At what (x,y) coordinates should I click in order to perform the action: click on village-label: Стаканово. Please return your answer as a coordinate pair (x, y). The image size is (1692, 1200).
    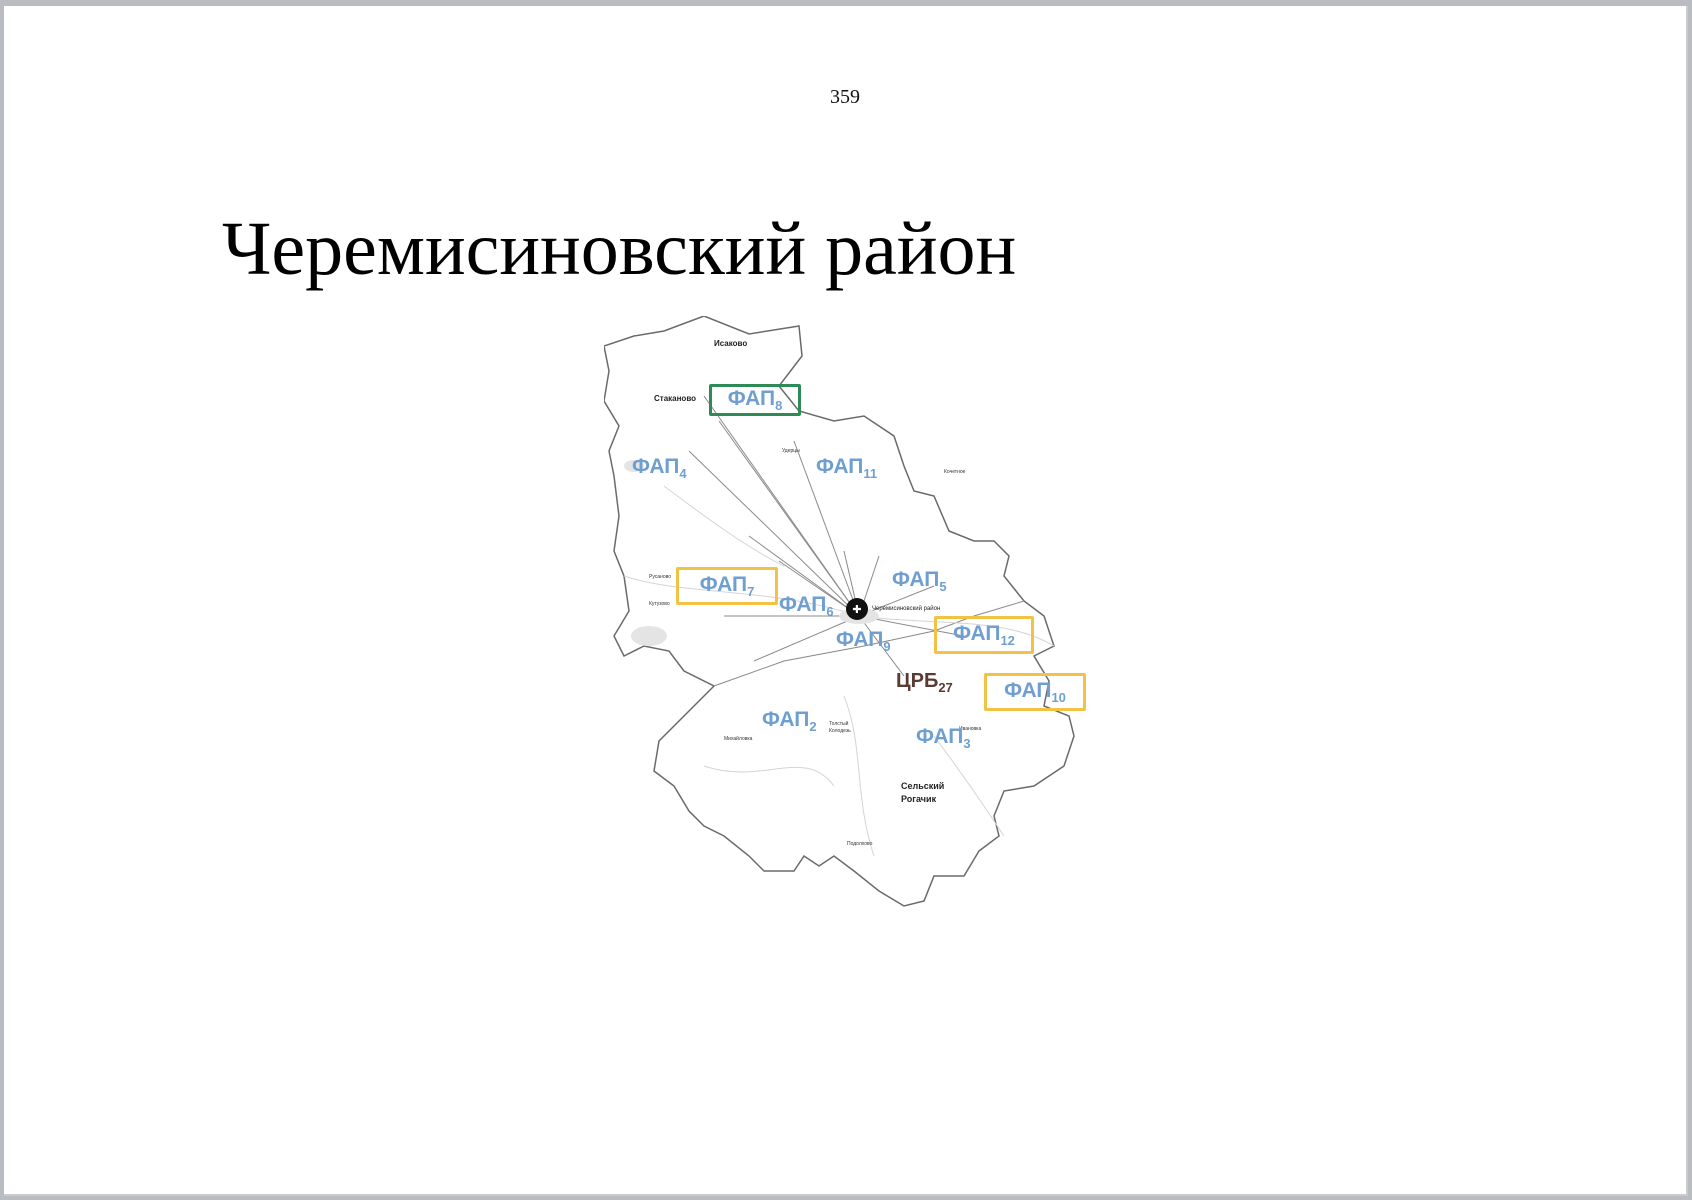
    Looking at the image, I should click on (675, 398).